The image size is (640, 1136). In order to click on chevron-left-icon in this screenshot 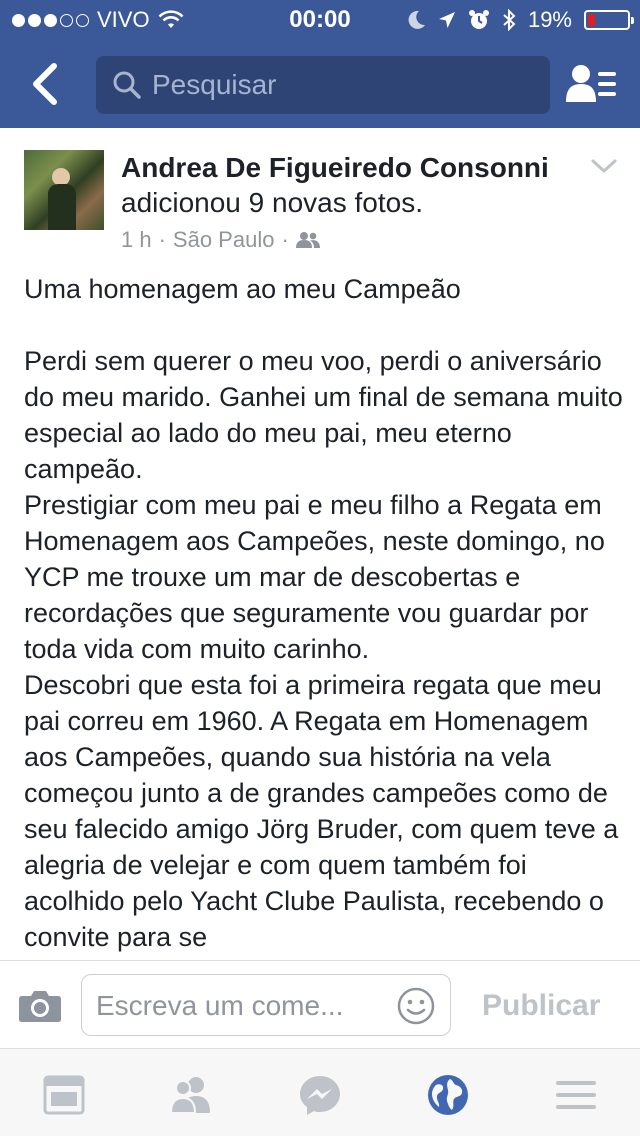, I will do `click(46, 84)`.